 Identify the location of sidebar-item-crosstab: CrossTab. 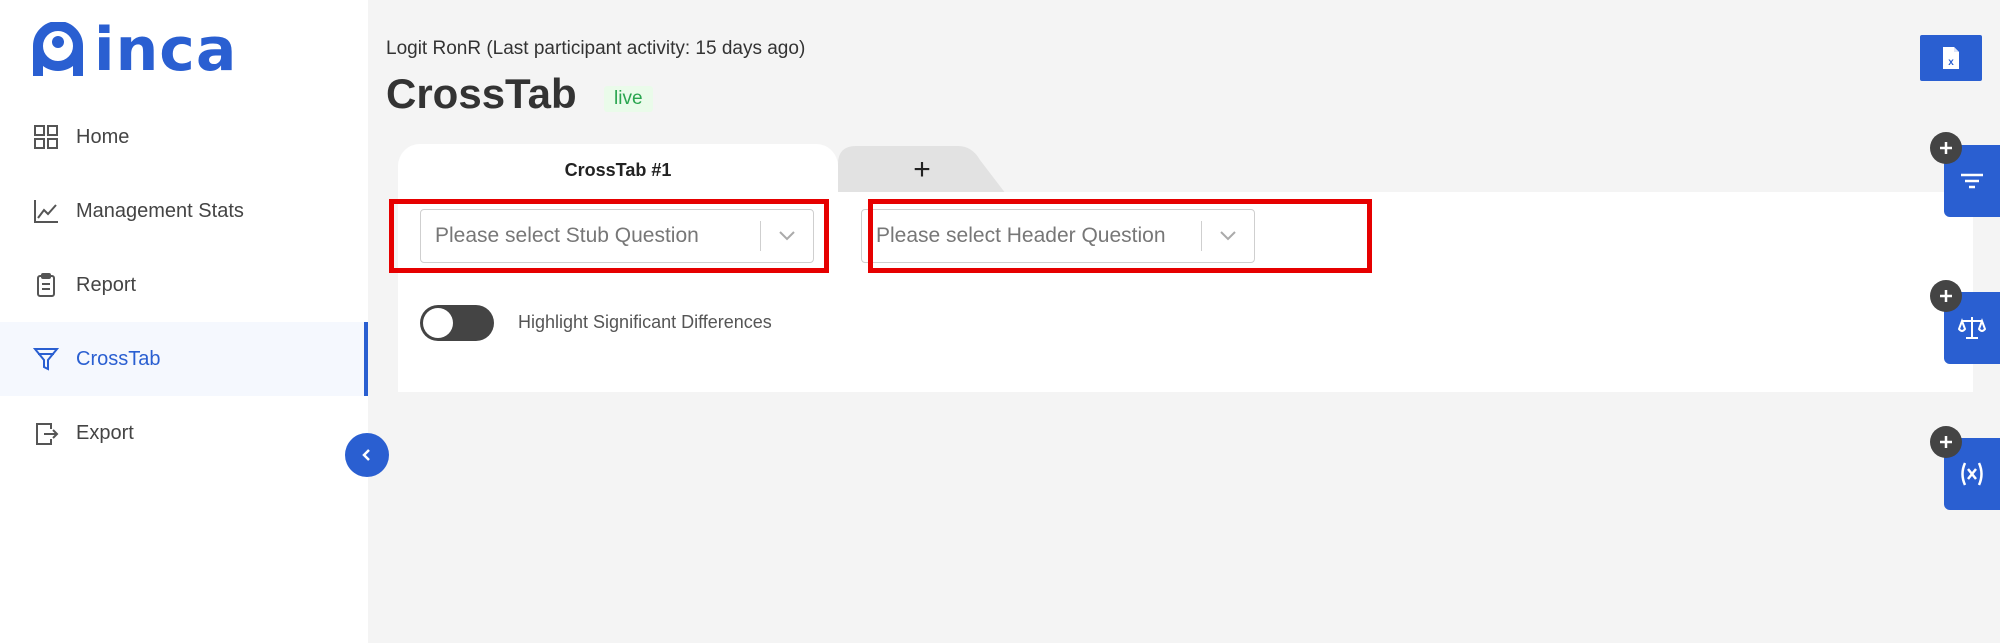
(184, 359).